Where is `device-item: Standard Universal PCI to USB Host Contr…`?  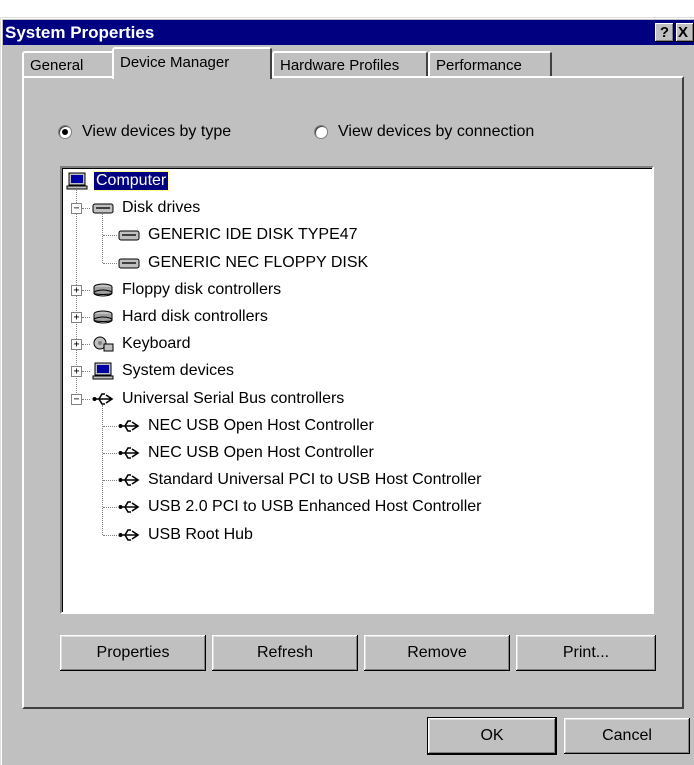 device-item: Standard Universal PCI to USB Host Contr… is located at coordinates (300, 480).